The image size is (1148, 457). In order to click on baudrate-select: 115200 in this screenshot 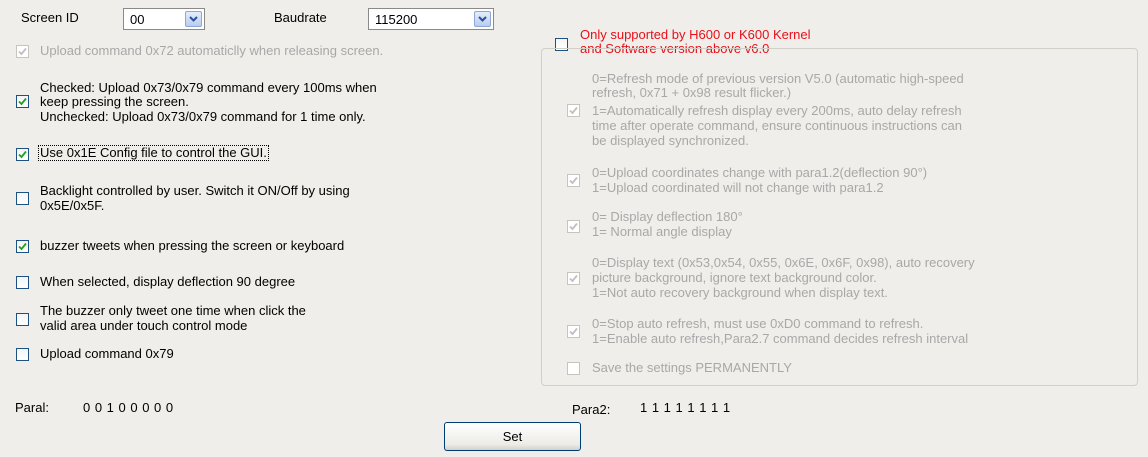, I will do `click(431, 19)`.